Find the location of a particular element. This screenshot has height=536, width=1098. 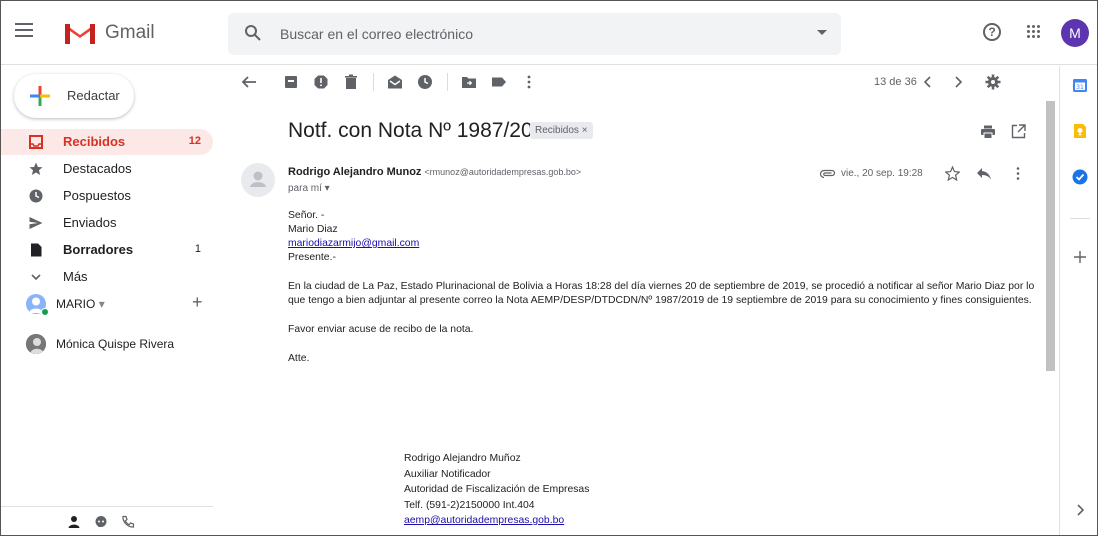

phone-icon is located at coordinates (128, 522).